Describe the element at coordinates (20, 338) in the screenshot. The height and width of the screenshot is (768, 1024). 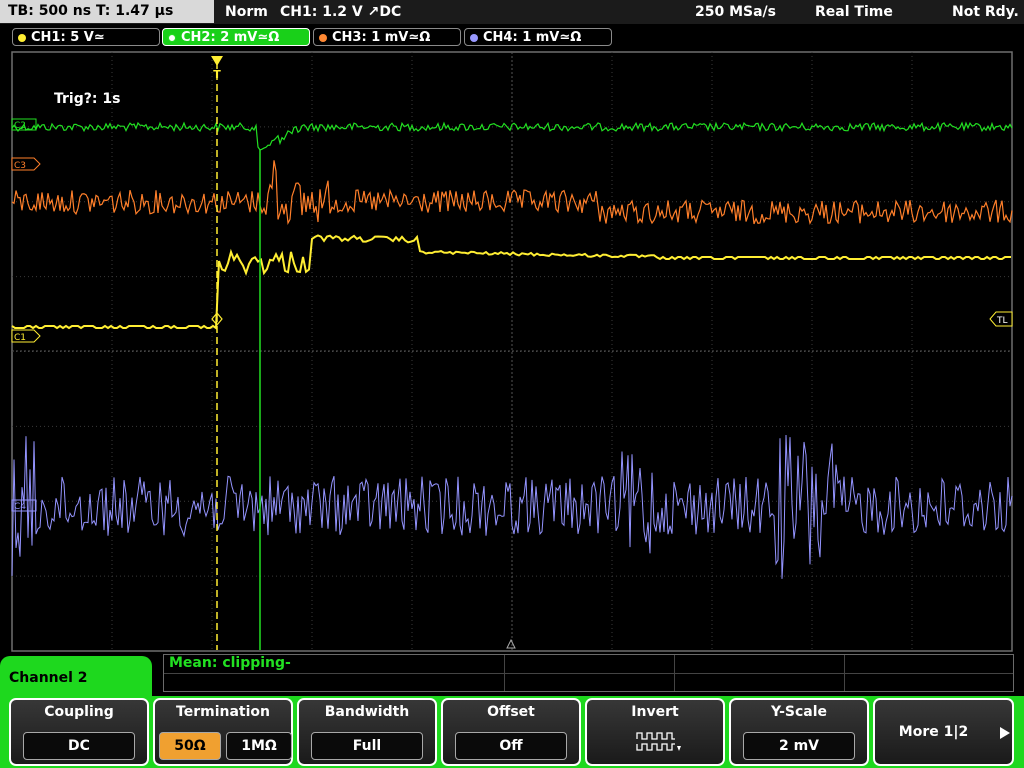
I see `c1-marker-label: C1` at that location.